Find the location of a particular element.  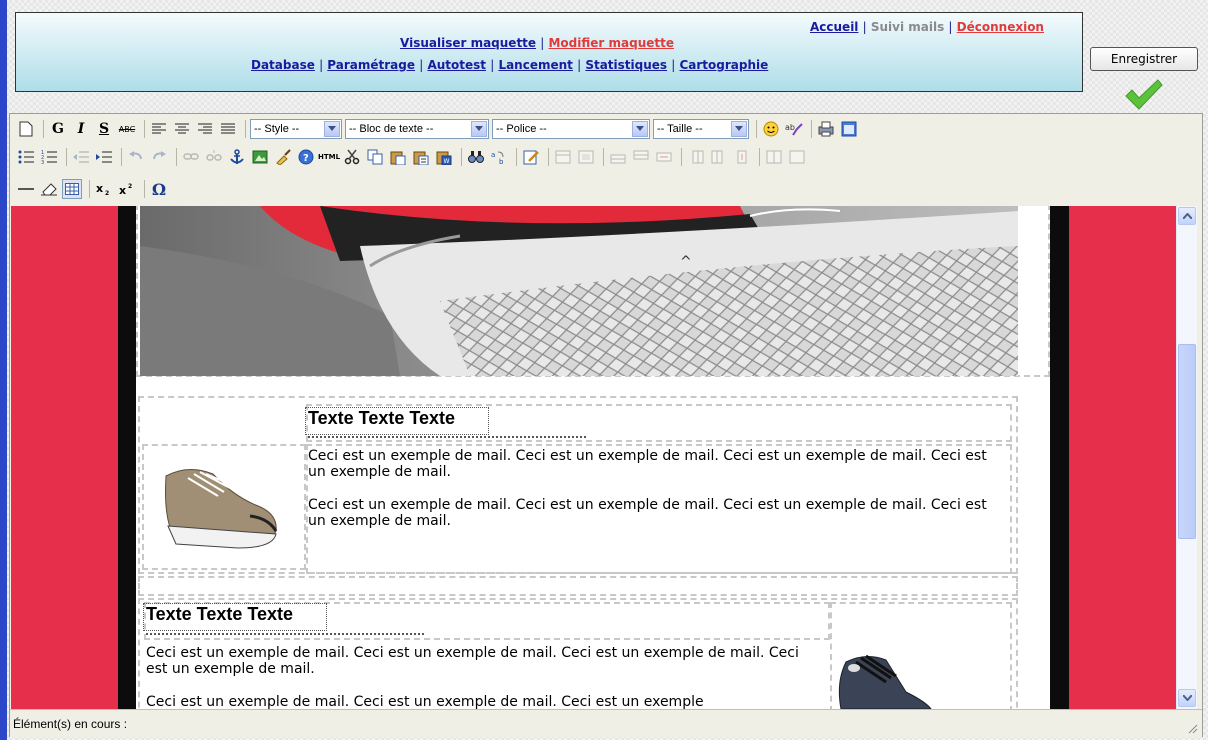

redo-icon is located at coordinates (159, 157).